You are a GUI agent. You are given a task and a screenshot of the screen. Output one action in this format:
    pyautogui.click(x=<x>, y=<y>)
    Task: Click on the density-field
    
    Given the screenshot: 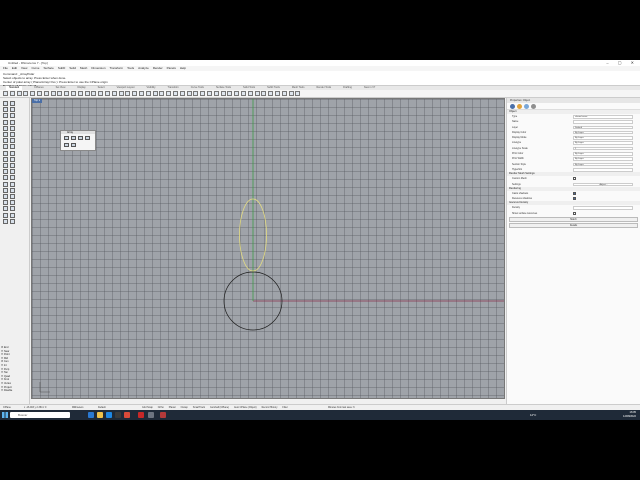 What is the action you would take?
    pyautogui.click(x=603, y=208)
    